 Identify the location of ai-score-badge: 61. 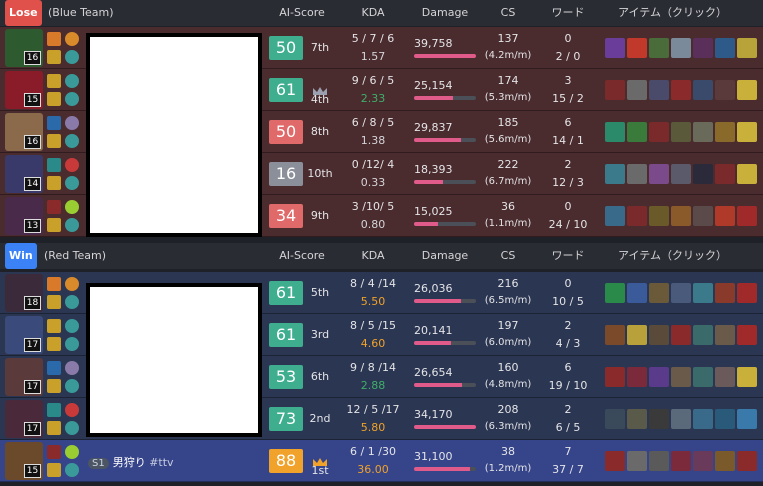
(286, 90).